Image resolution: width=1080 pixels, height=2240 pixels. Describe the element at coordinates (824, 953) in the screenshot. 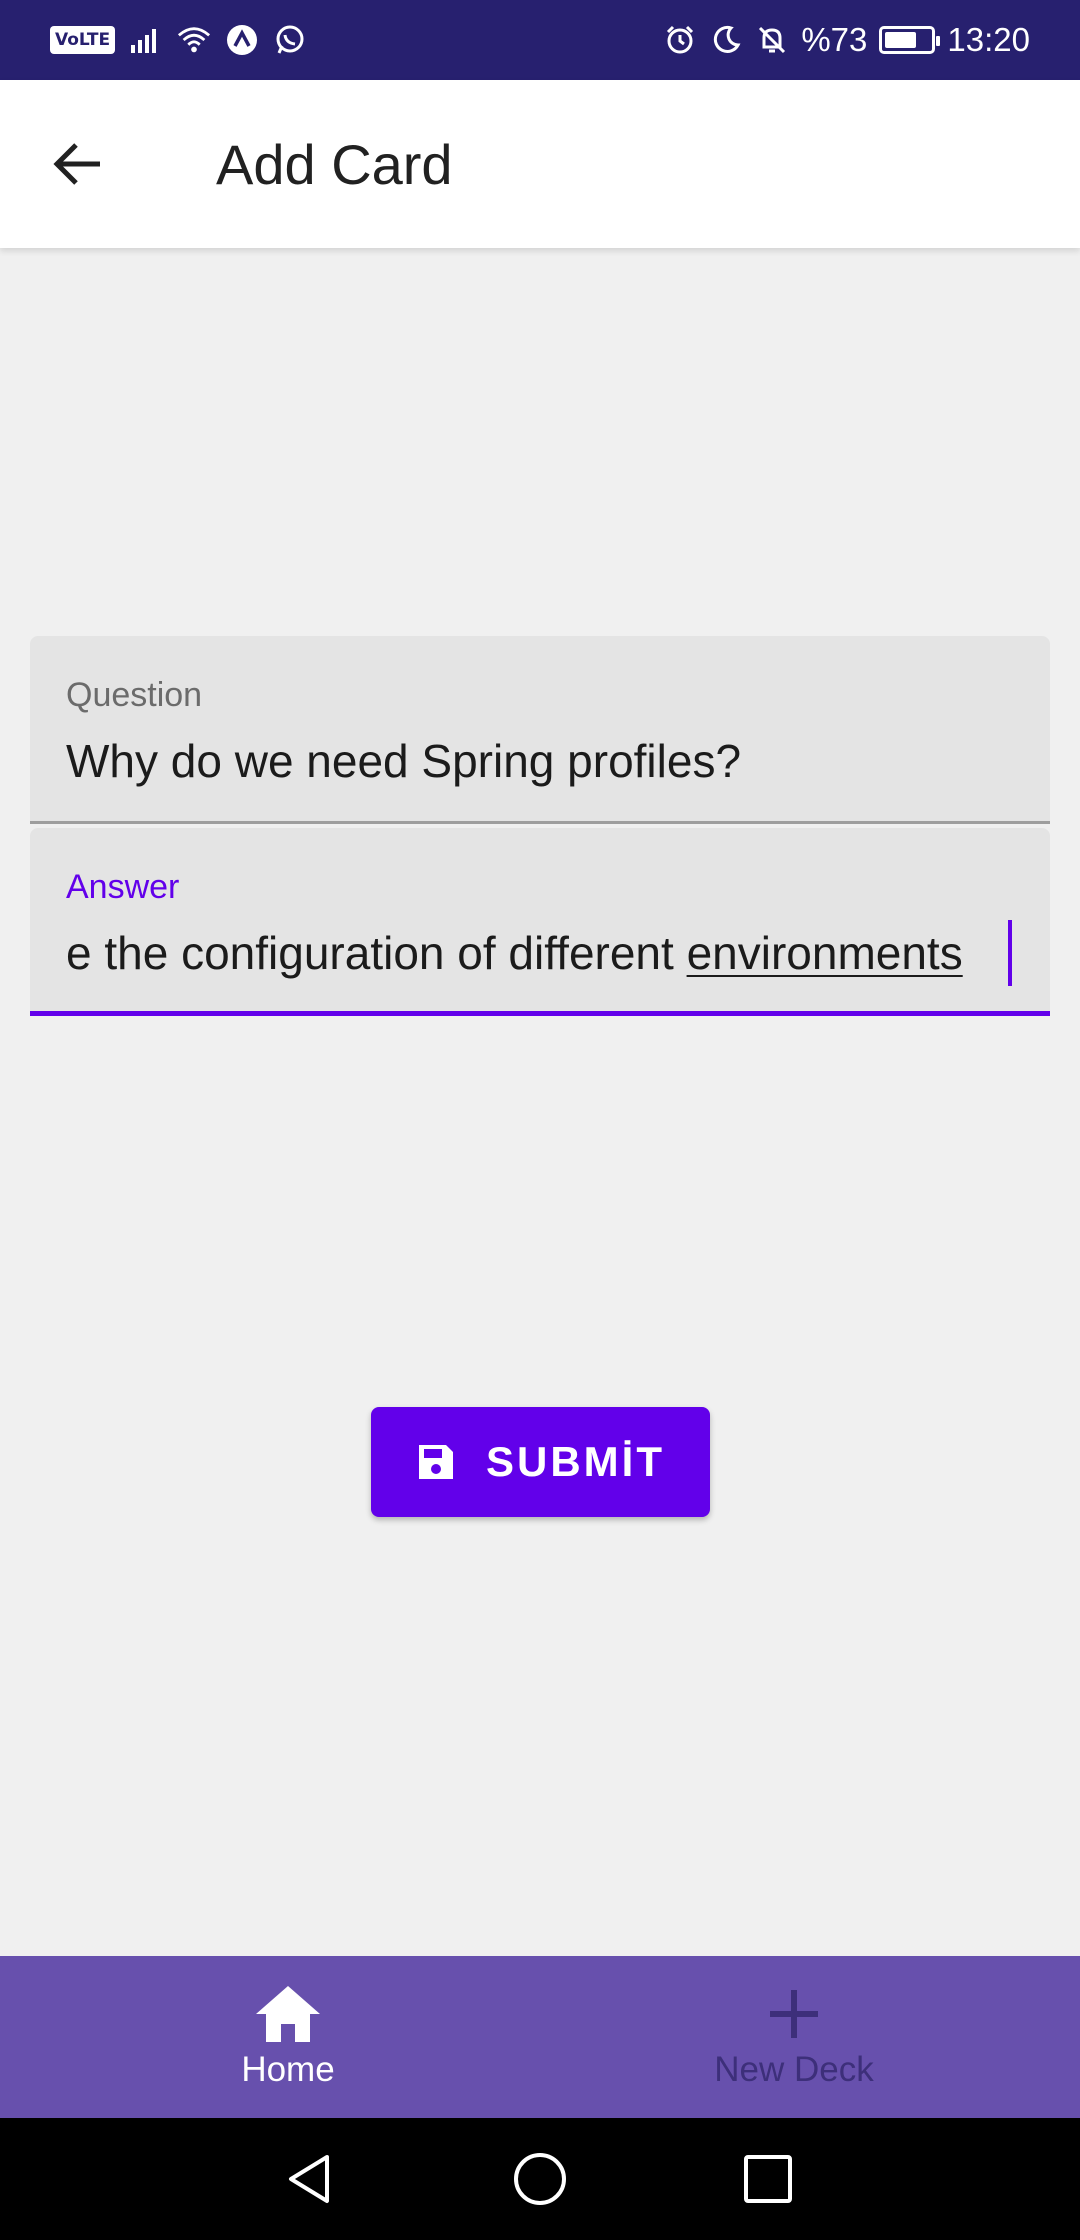

I see `answer-composing-word: environments` at that location.